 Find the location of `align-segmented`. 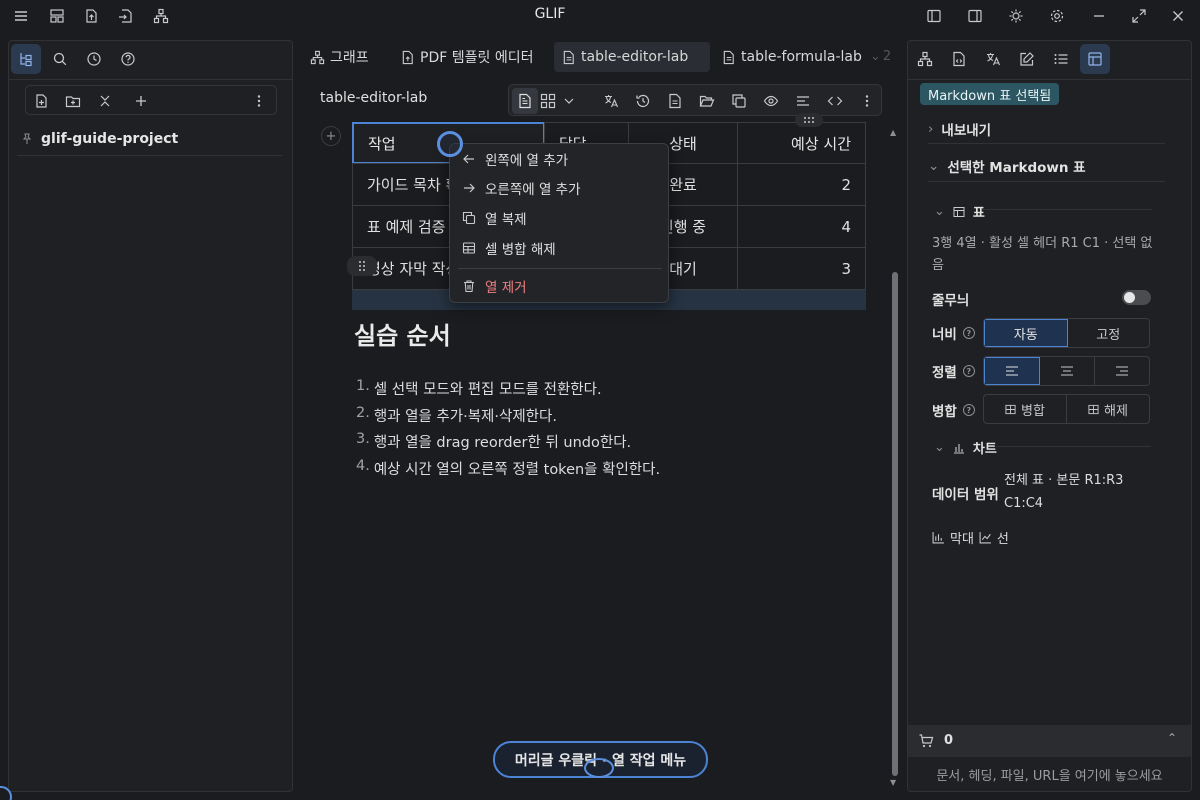

align-segmented is located at coordinates (1066, 371).